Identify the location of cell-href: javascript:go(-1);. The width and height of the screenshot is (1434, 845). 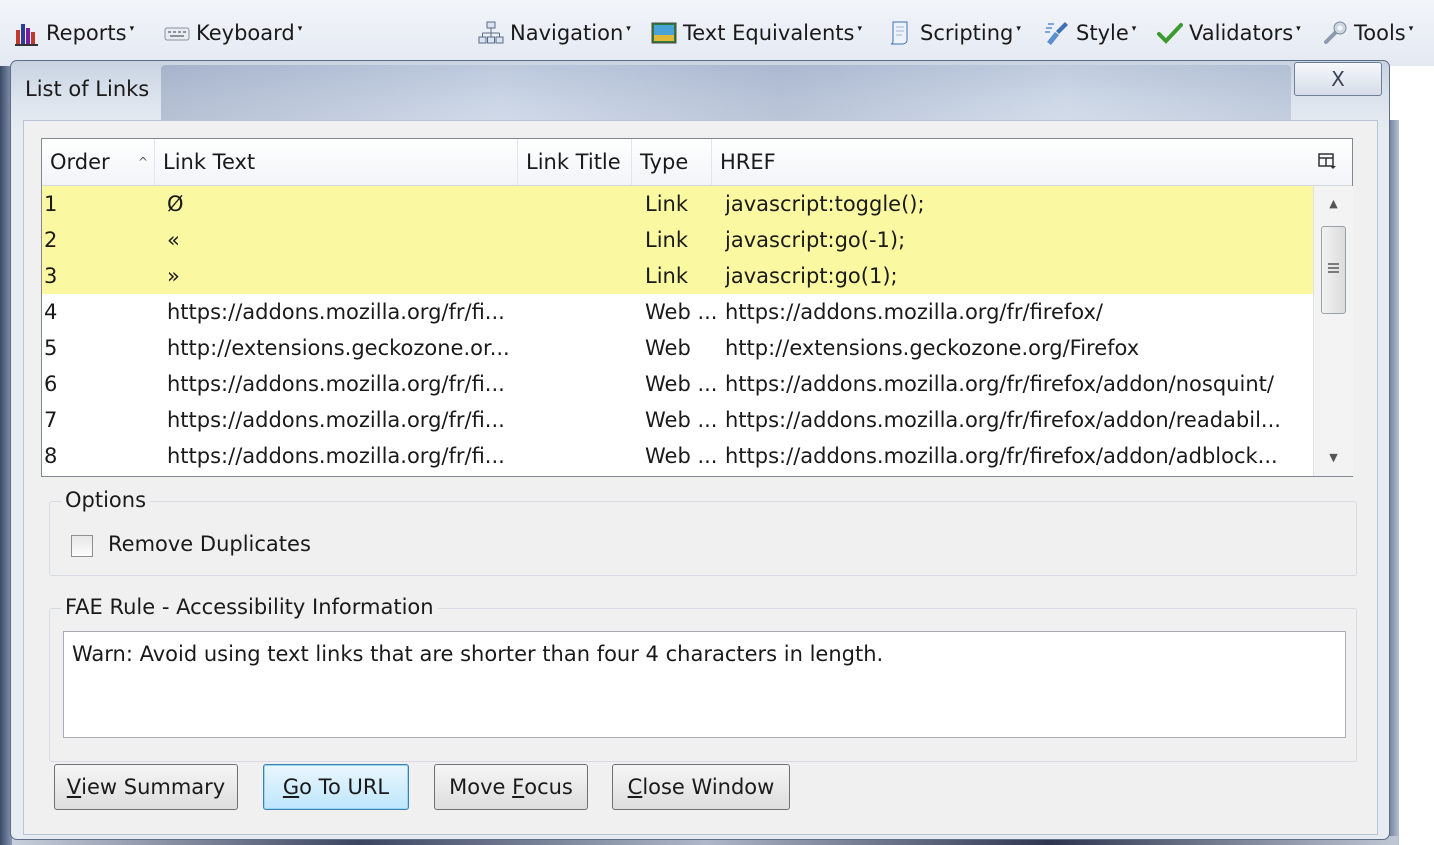
(815, 240).